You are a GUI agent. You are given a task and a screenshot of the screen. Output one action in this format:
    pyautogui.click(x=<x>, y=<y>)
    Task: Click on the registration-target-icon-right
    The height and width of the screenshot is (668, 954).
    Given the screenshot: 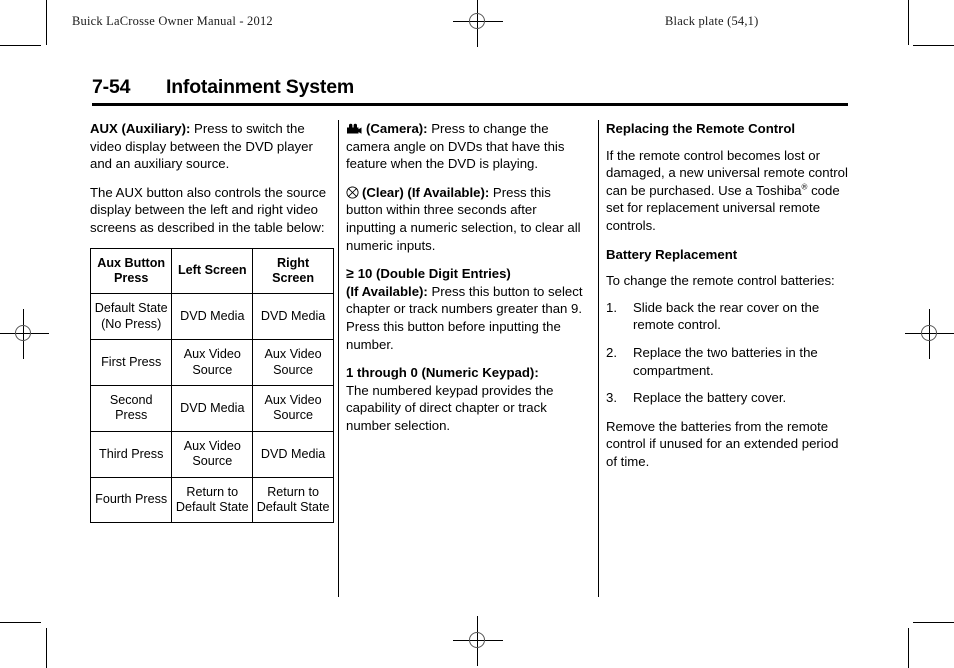 What is the action you would take?
    pyautogui.click(x=929, y=334)
    